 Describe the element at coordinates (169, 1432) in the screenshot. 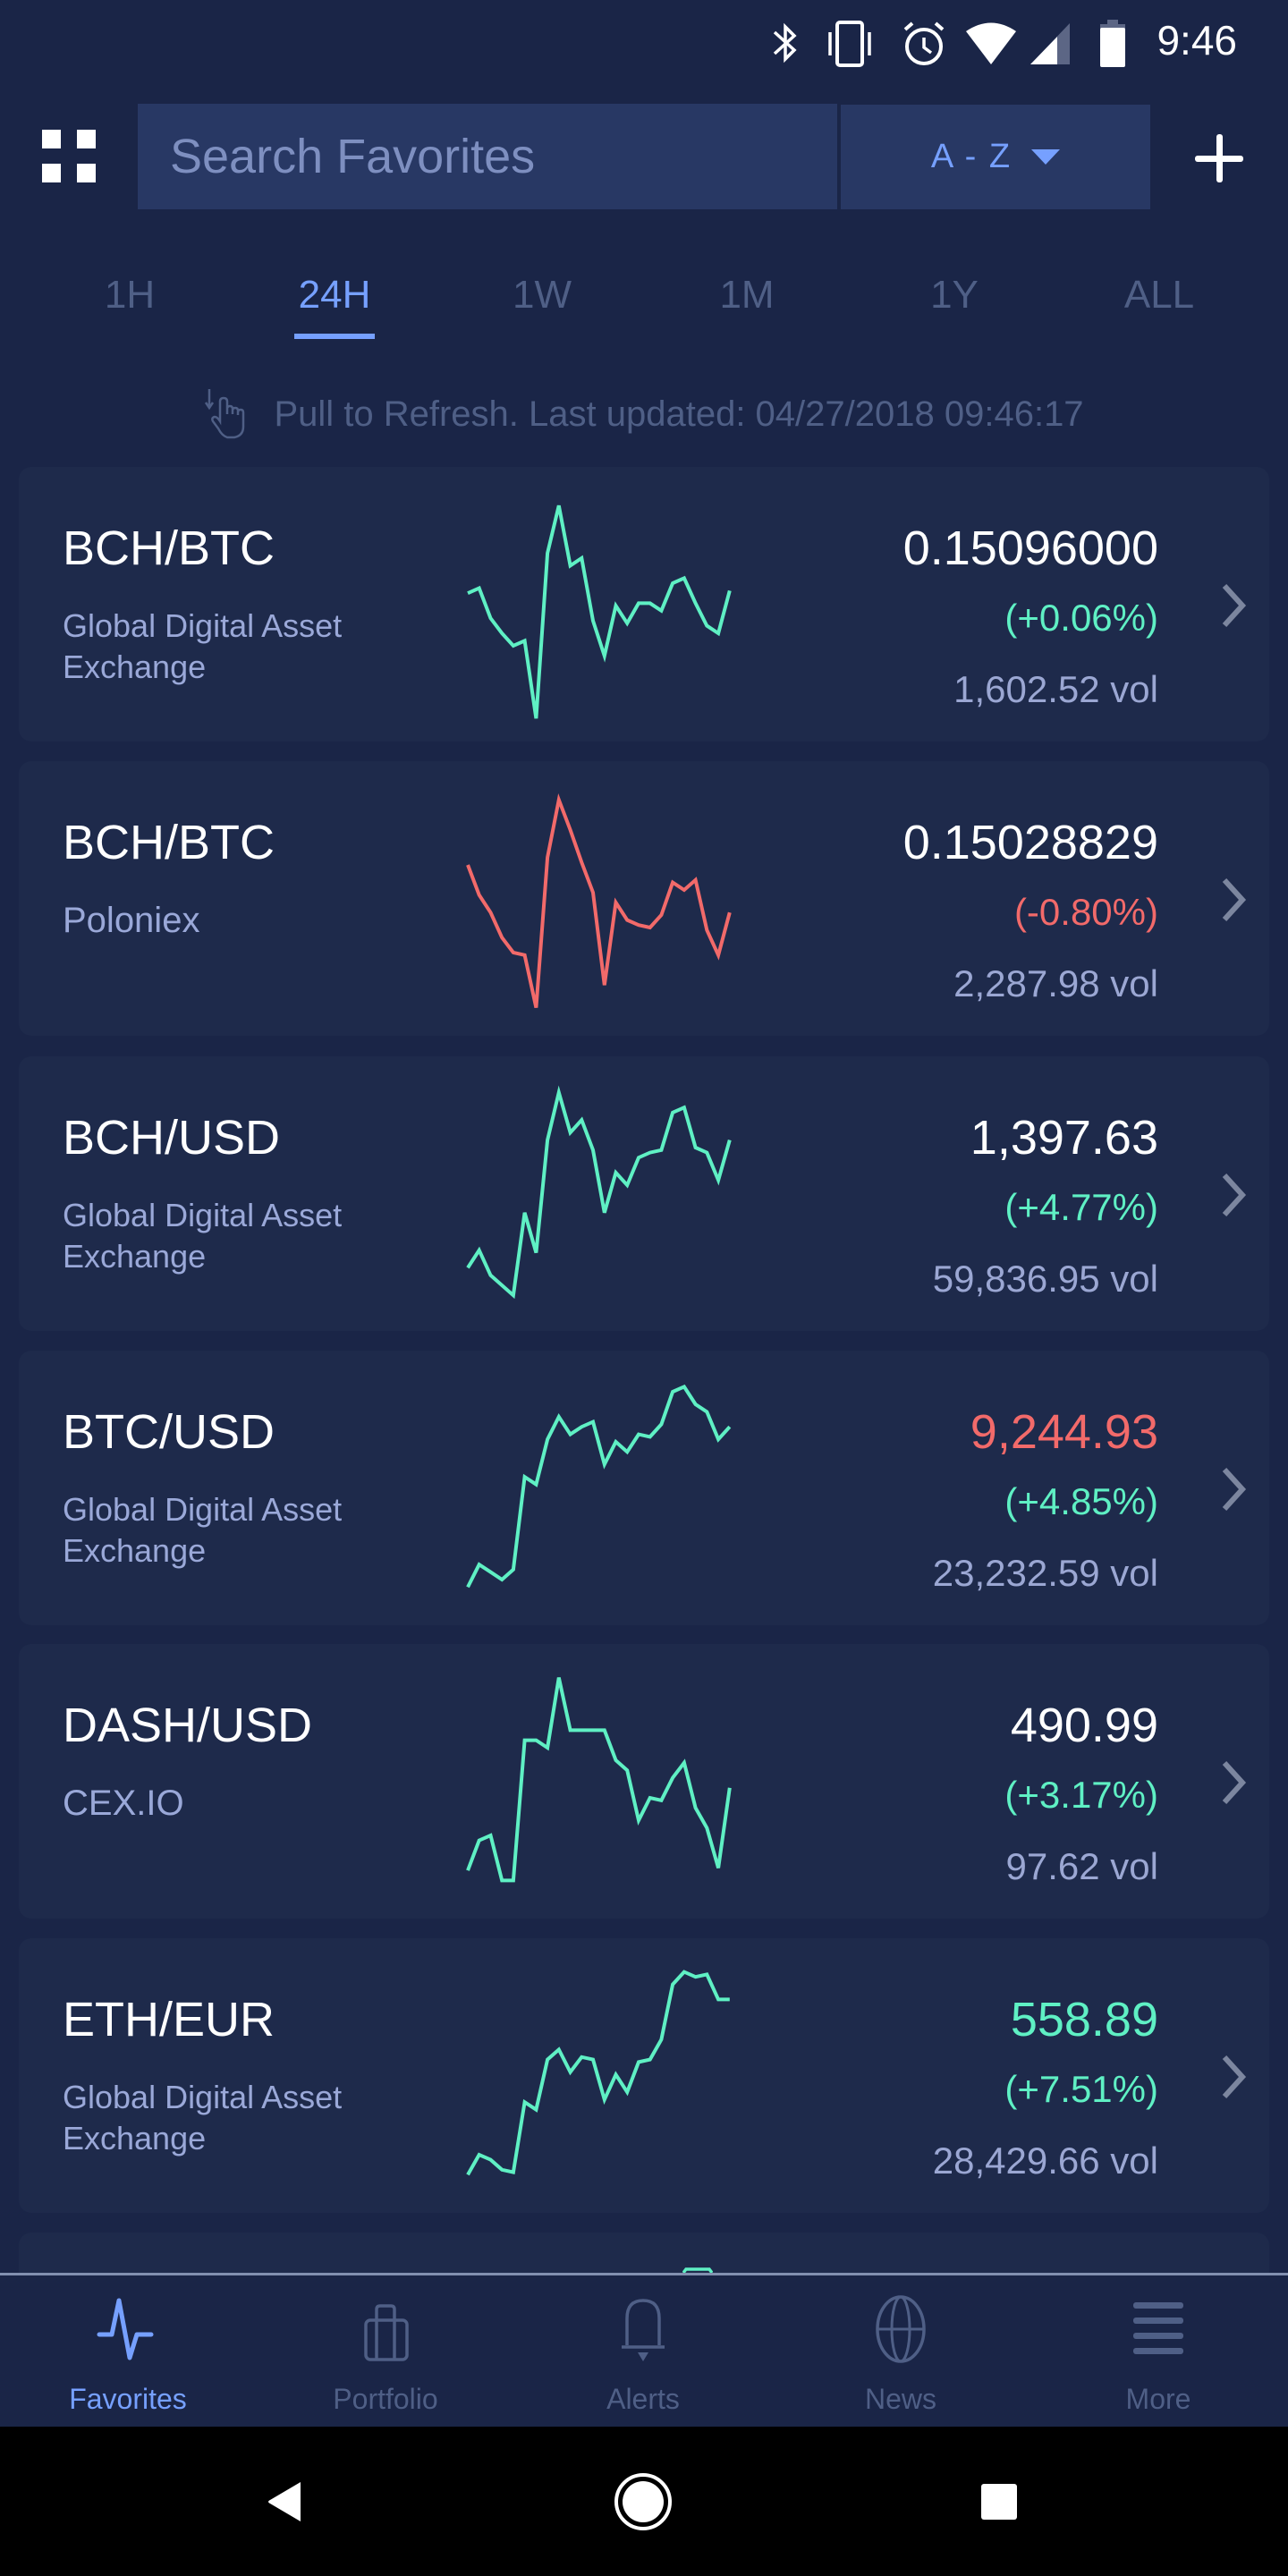

I see `pair-name: BTC/USD` at that location.